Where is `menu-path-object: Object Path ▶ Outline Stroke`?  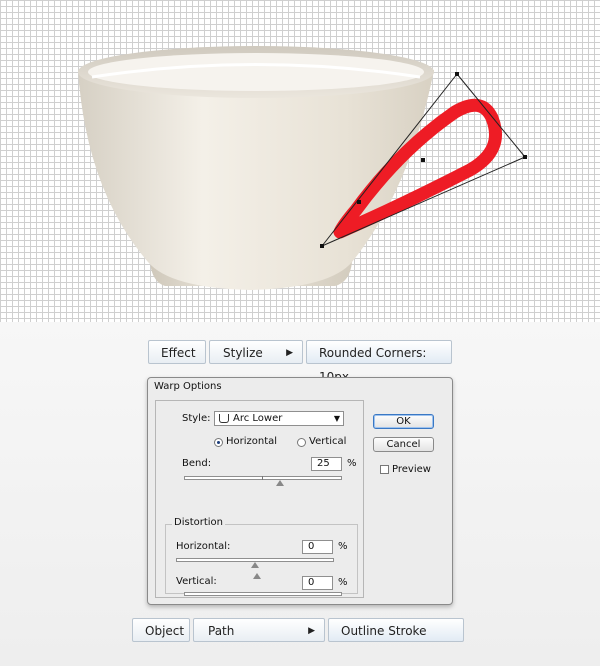 menu-path-object: Object Path ▶ Outline Stroke is located at coordinates (298, 630).